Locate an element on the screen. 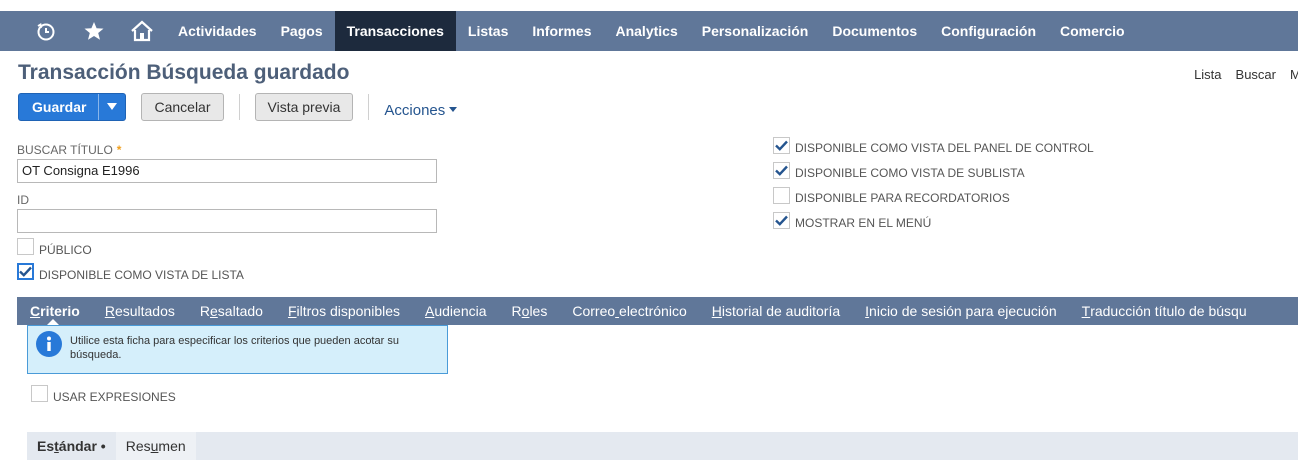 Image resolution: width=1298 pixels, height=463 pixels. dashboard-view-checkbox is located at coordinates (781, 145).